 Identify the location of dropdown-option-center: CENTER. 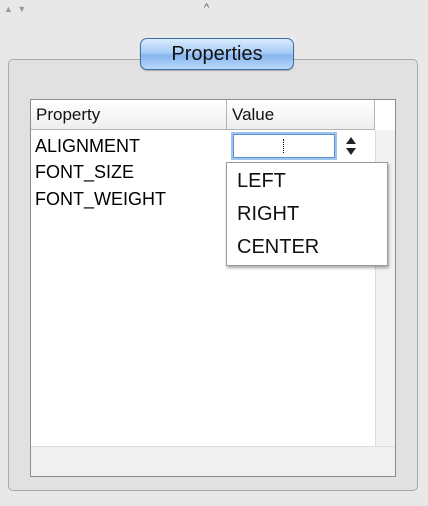
(307, 247).